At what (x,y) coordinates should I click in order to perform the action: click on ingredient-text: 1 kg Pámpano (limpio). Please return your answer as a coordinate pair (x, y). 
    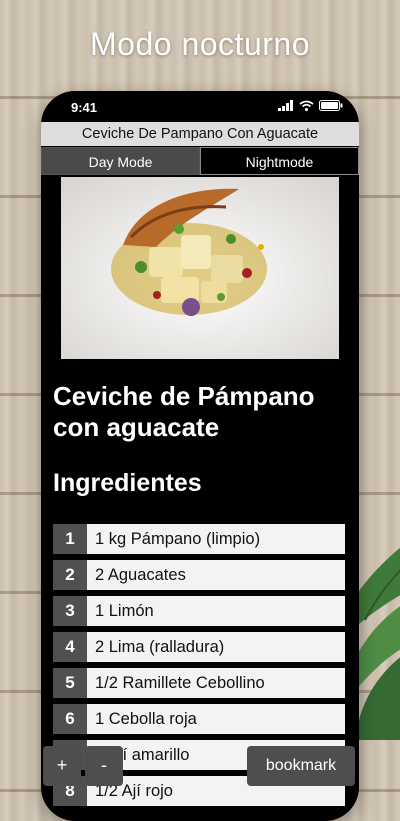
    Looking at the image, I should click on (216, 539).